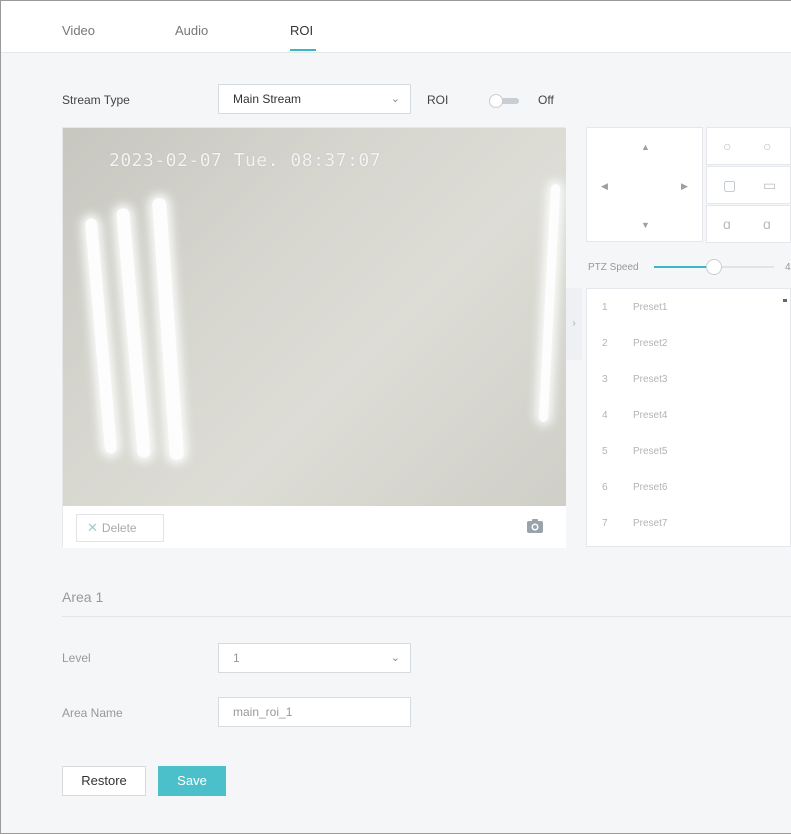 The width and height of the screenshot is (791, 834). Describe the element at coordinates (314, 712) in the screenshot. I see `area-name-input: main_roi_1` at that location.